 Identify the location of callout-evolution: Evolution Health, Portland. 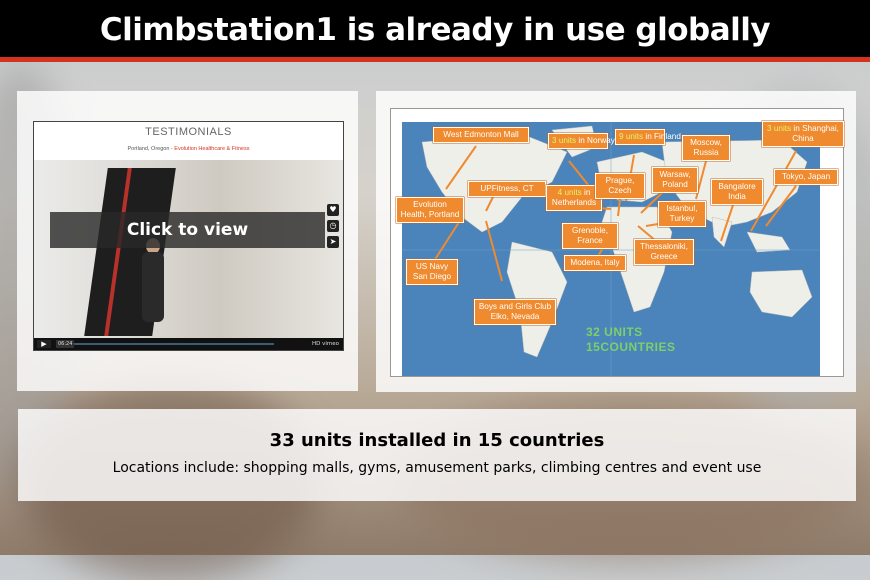
(430, 210).